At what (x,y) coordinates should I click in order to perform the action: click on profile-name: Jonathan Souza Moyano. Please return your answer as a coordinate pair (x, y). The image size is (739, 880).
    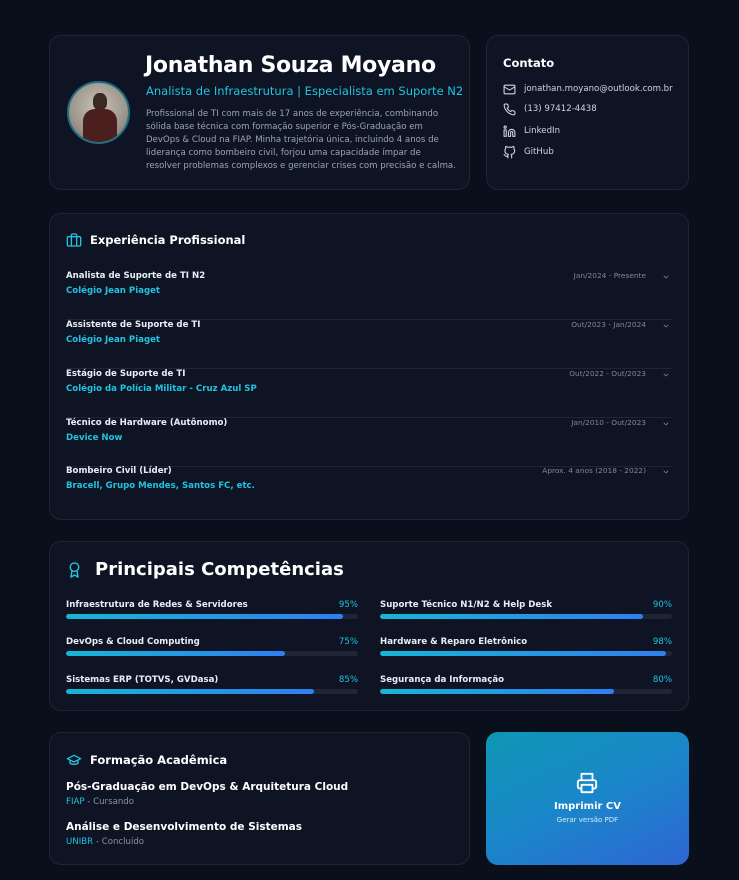
    Looking at the image, I should click on (290, 65).